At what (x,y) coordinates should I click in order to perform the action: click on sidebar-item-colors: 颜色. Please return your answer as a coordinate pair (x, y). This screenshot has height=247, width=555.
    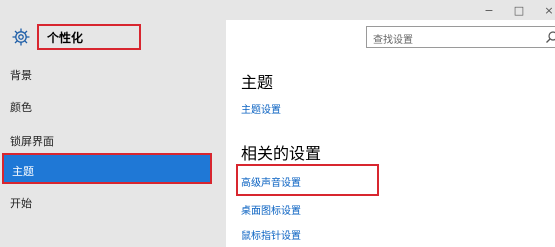
    Looking at the image, I should click on (113, 106).